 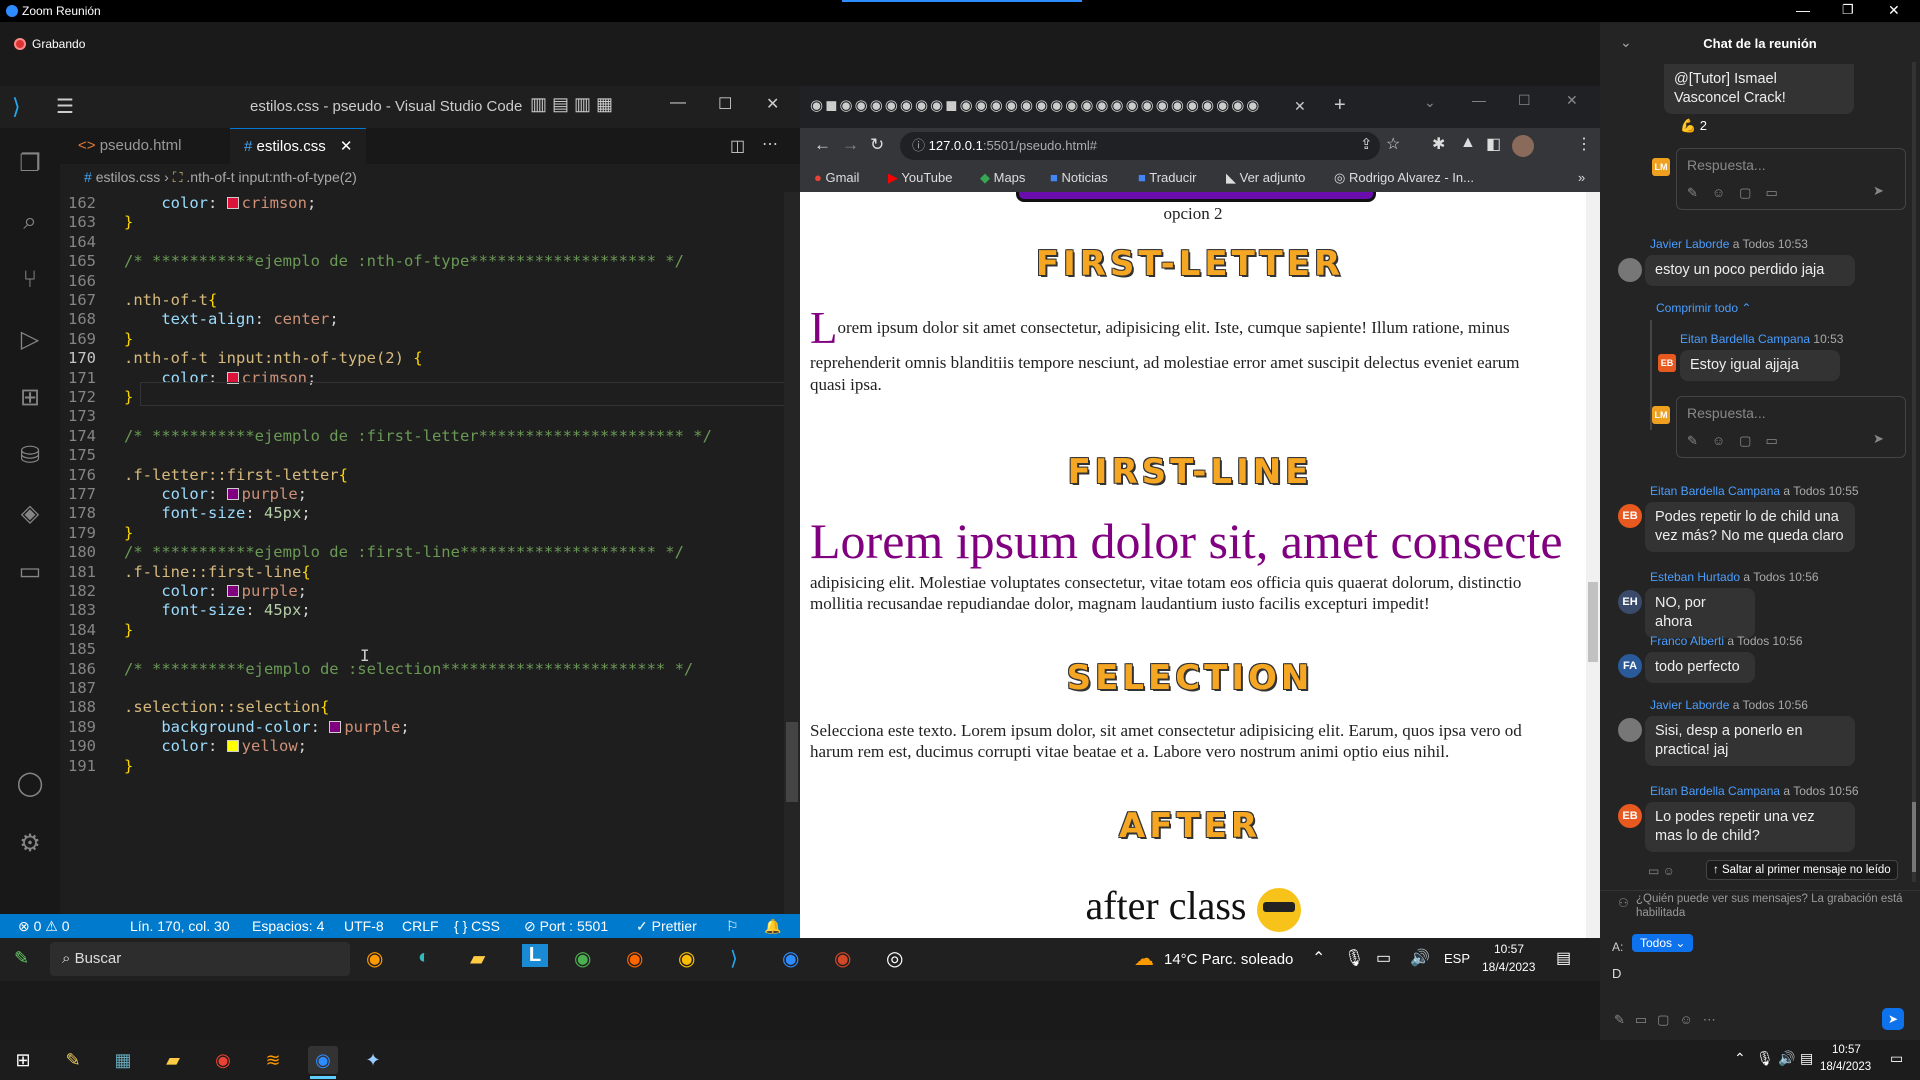 What do you see at coordinates (1802, 870) in the screenshot?
I see `jump-to-unread-button: ↑ Saltar al primer mensaje no leído` at bounding box center [1802, 870].